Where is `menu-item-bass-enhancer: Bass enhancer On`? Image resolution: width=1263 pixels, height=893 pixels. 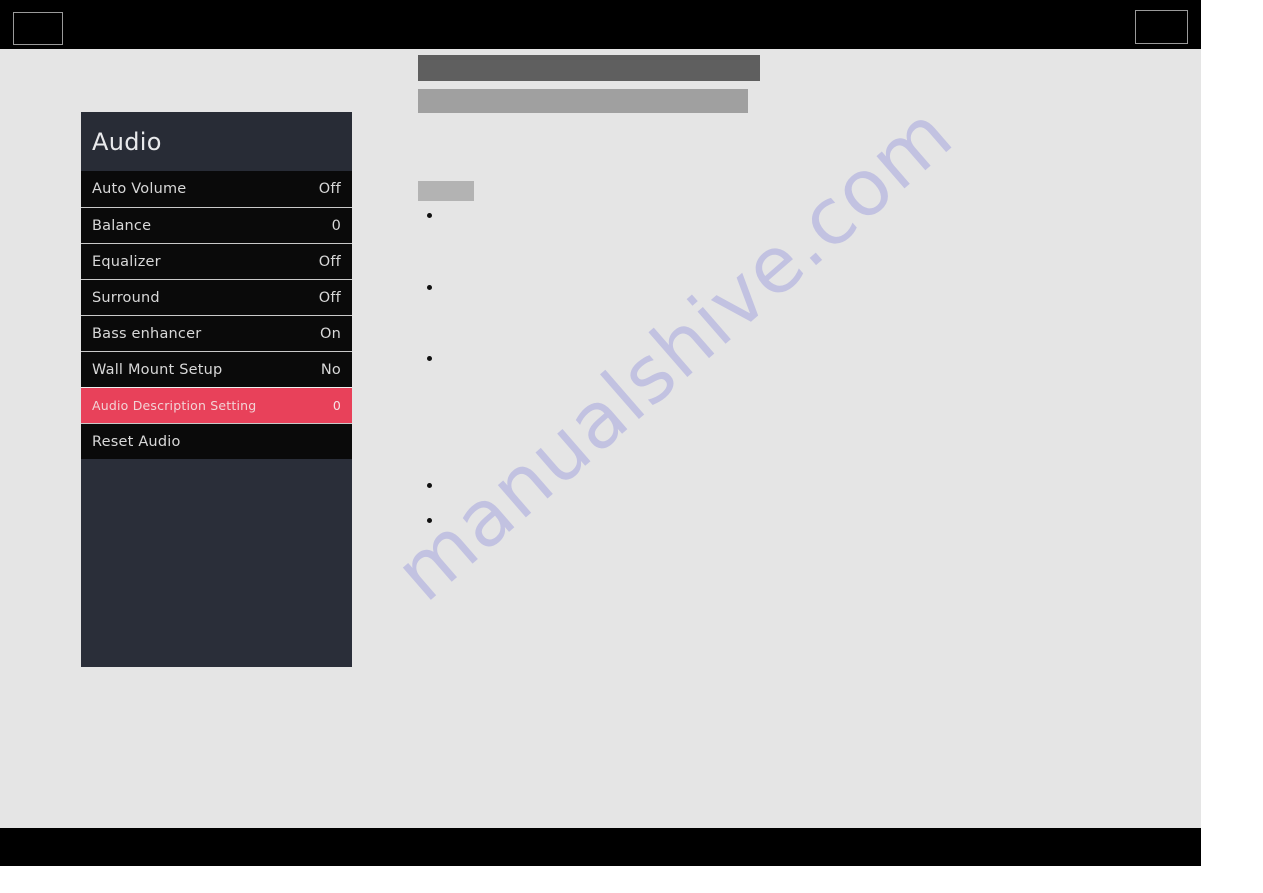 menu-item-bass-enhancer: Bass enhancer On is located at coordinates (216, 333).